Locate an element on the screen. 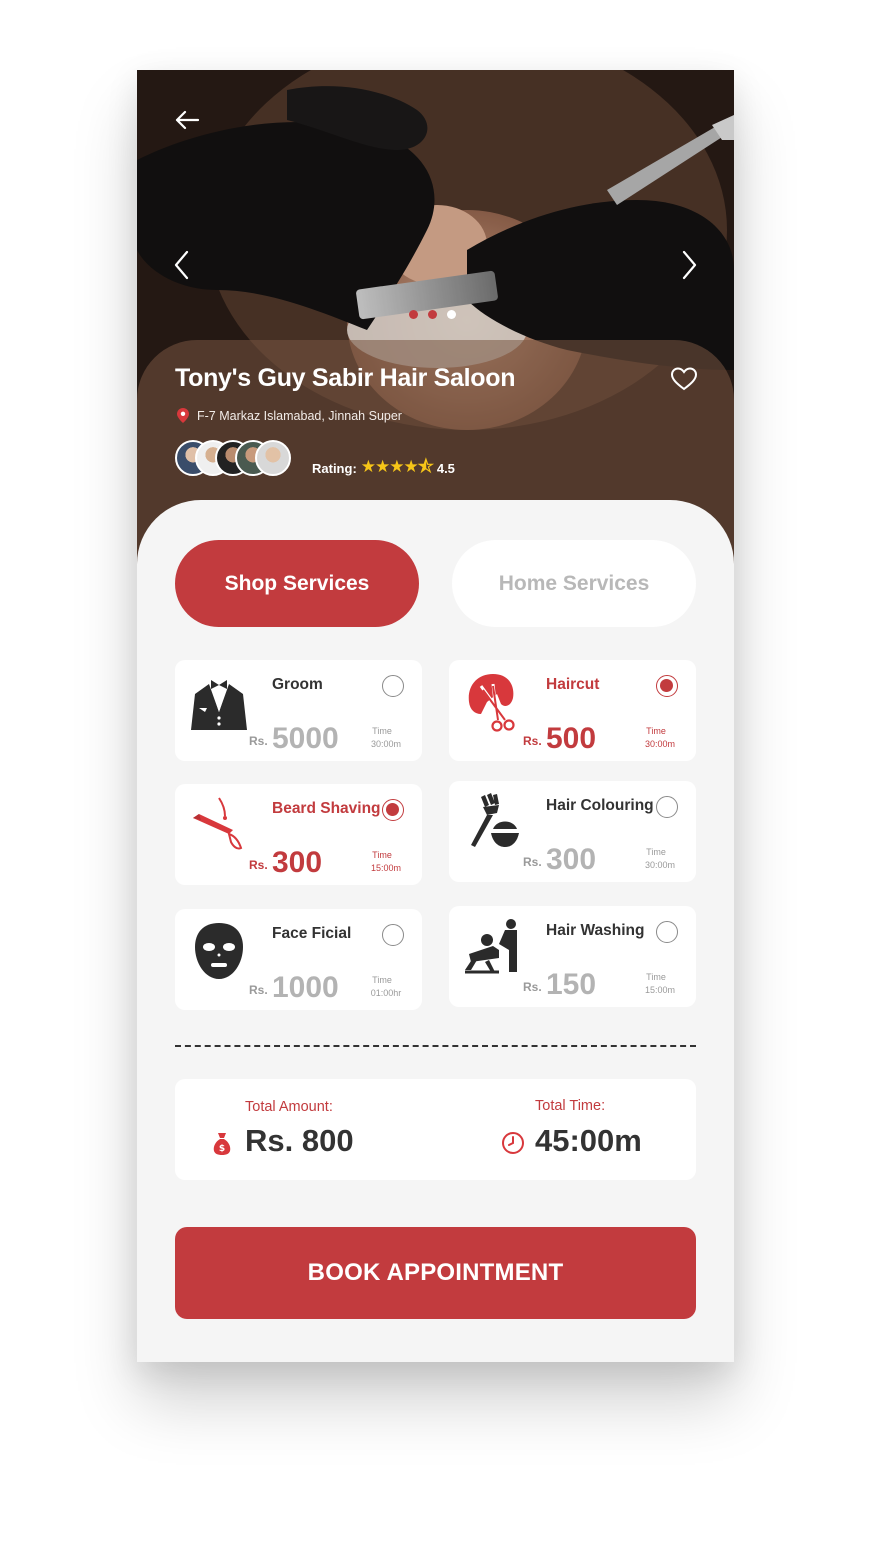  service-price: 150 is located at coordinates (571, 984).